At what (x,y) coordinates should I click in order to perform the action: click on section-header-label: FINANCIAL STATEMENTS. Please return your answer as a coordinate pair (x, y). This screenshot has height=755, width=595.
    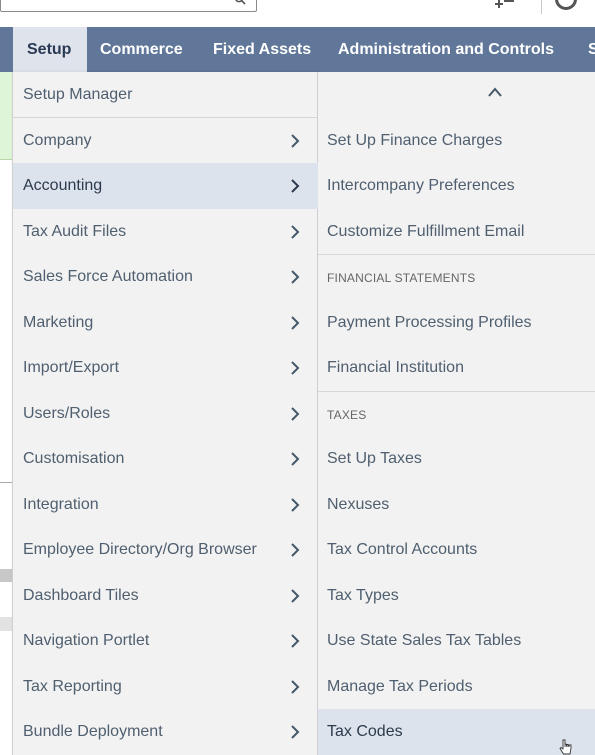
    Looking at the image, I should click on (401, 278).